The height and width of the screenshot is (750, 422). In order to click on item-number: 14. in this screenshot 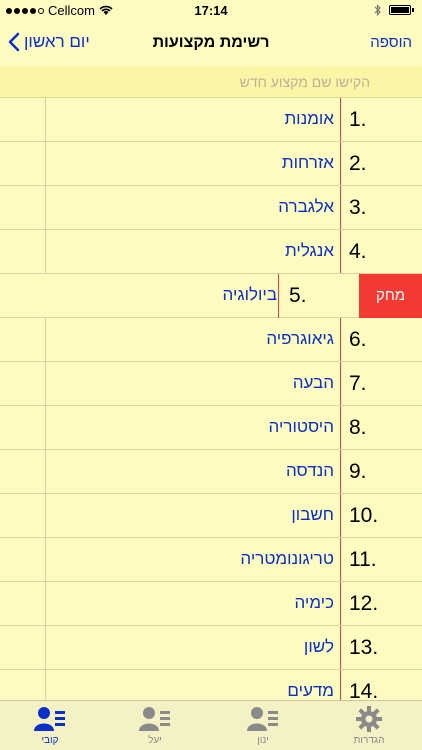, I will do `click(364, 690)`.